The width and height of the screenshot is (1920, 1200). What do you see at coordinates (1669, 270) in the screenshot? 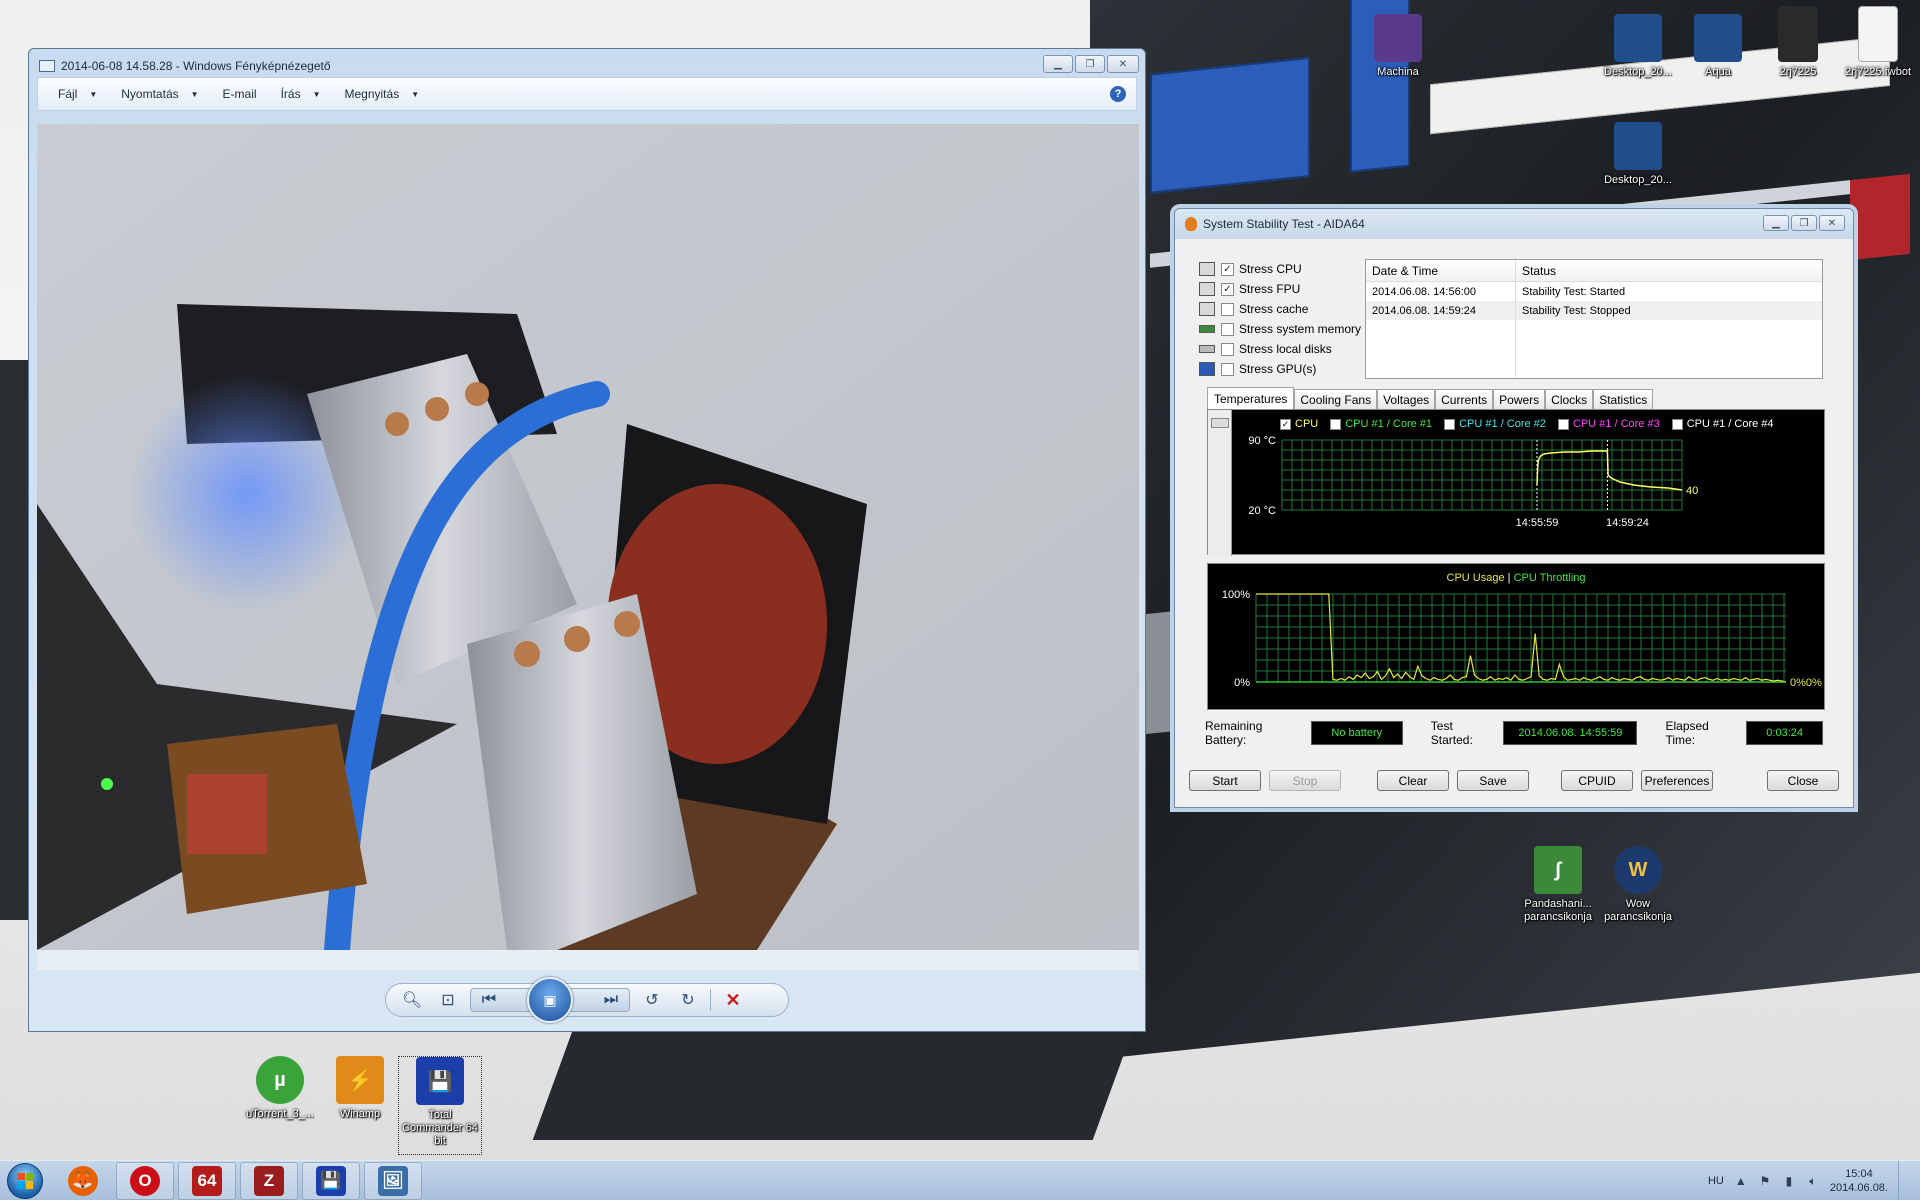
I see `column-header-status: Status` at bounding box center [1669, 270].